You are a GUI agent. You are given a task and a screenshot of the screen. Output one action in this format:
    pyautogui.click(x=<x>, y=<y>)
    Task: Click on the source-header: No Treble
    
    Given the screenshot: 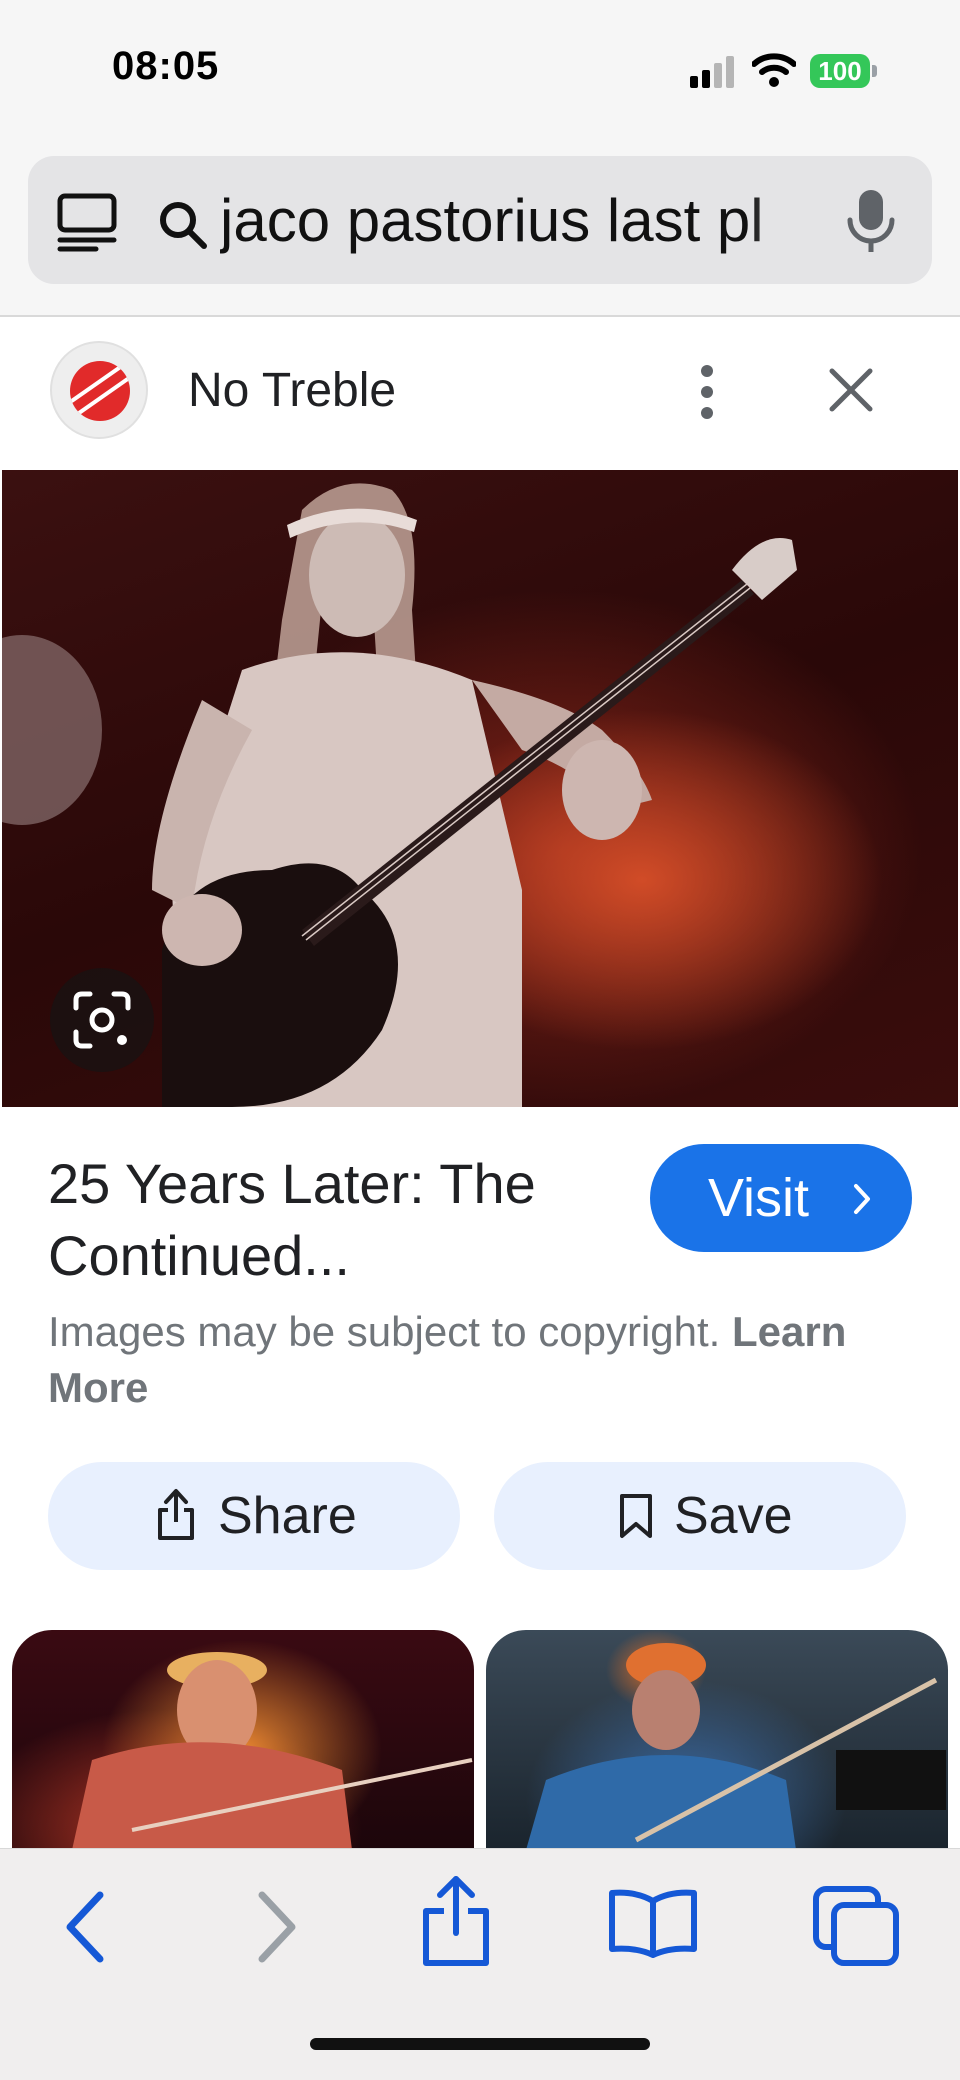 What is the action you would take?
    pyautogui.click(x=480, y=393)
    